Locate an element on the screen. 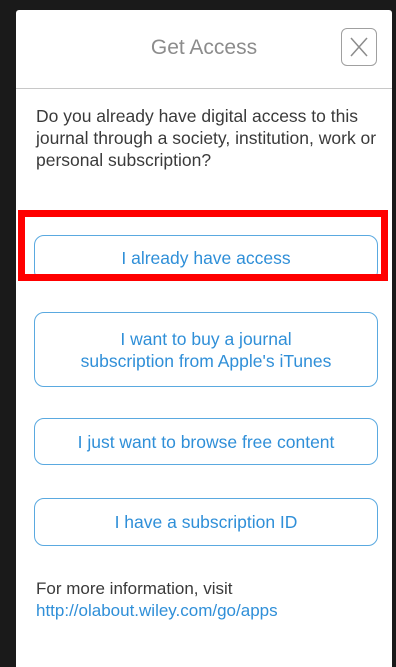 Image resolution: width=396 pixels, height=667 pixels. close-button is located at coordinates (359, 47).